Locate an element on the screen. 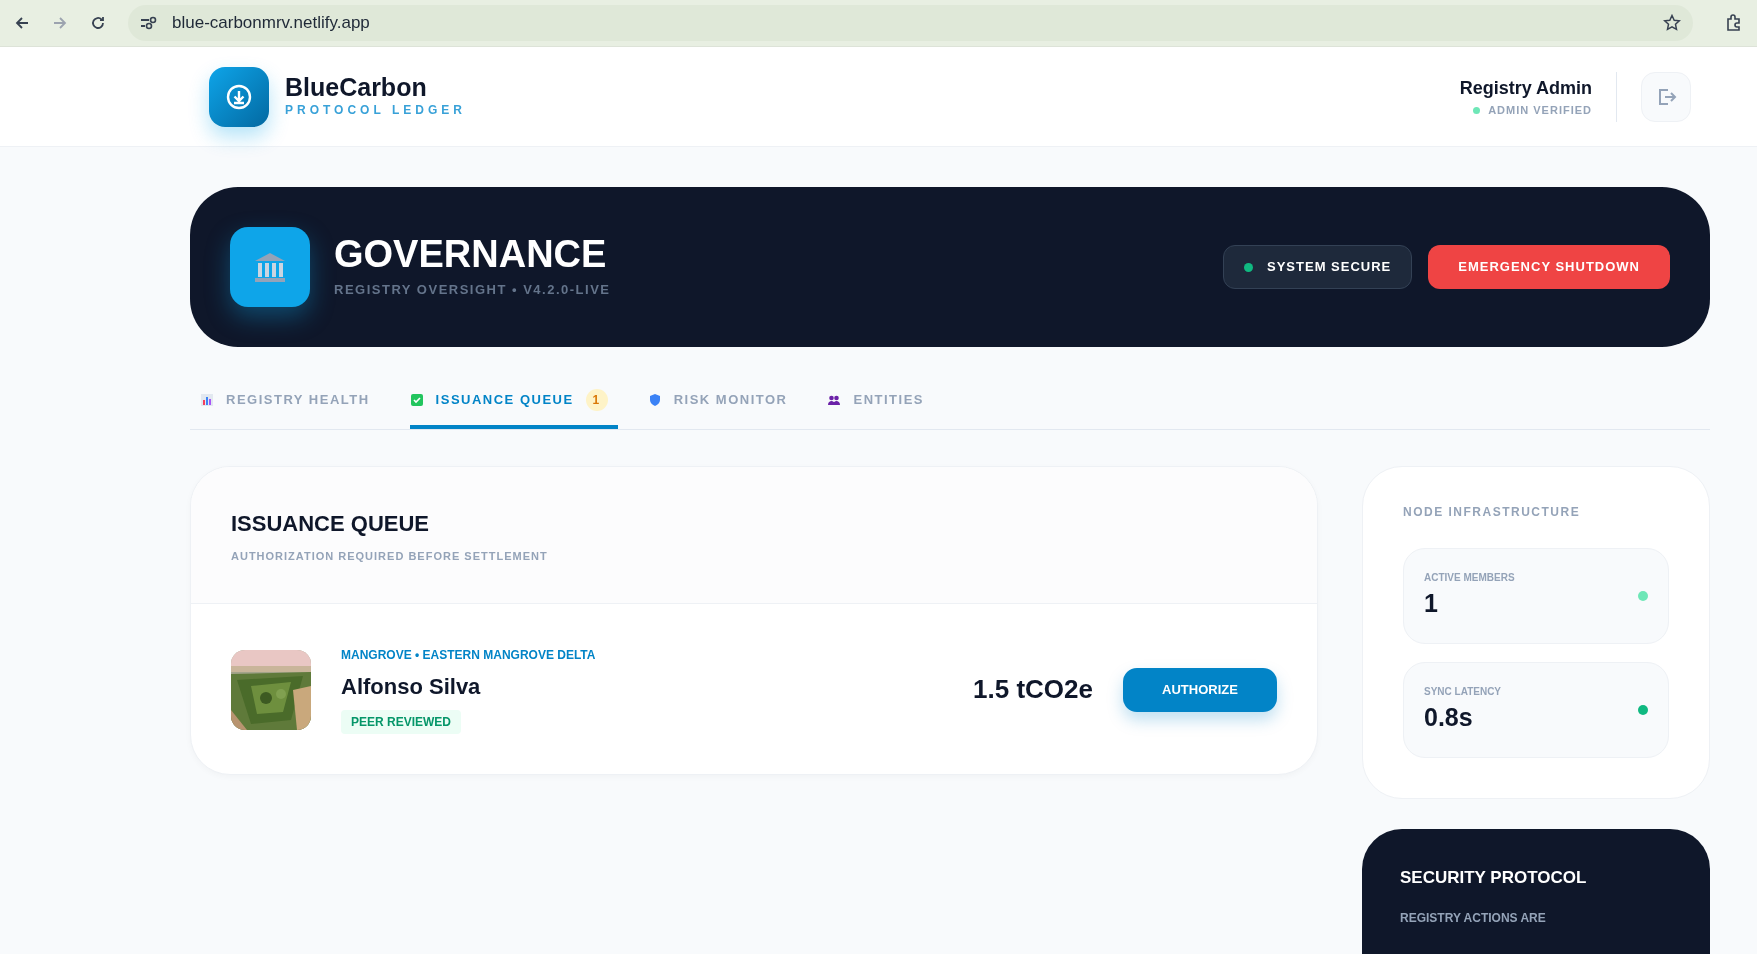 The image size is (1757, 954). logout-button is located at coordinates (1666, 96).